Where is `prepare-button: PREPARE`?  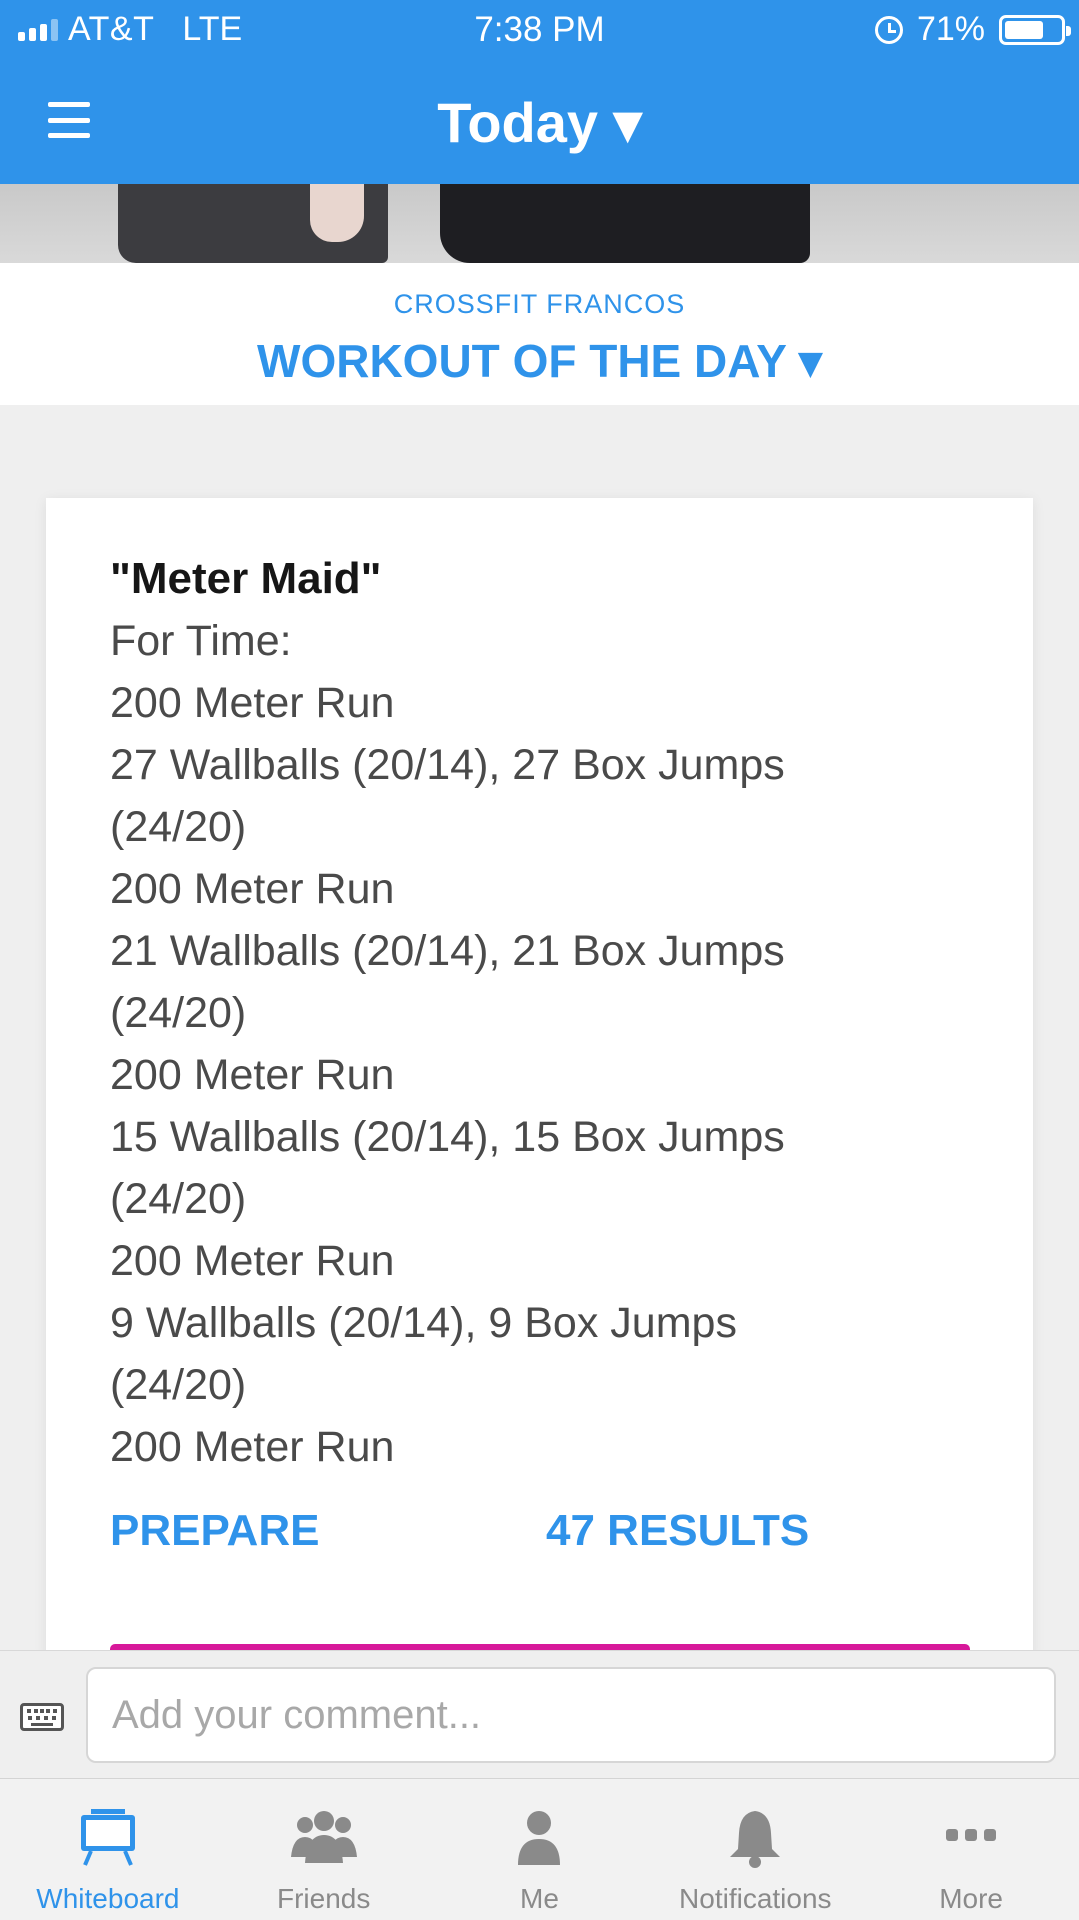 prepare-button: PREPARE is located at coordinates (214, 1531).